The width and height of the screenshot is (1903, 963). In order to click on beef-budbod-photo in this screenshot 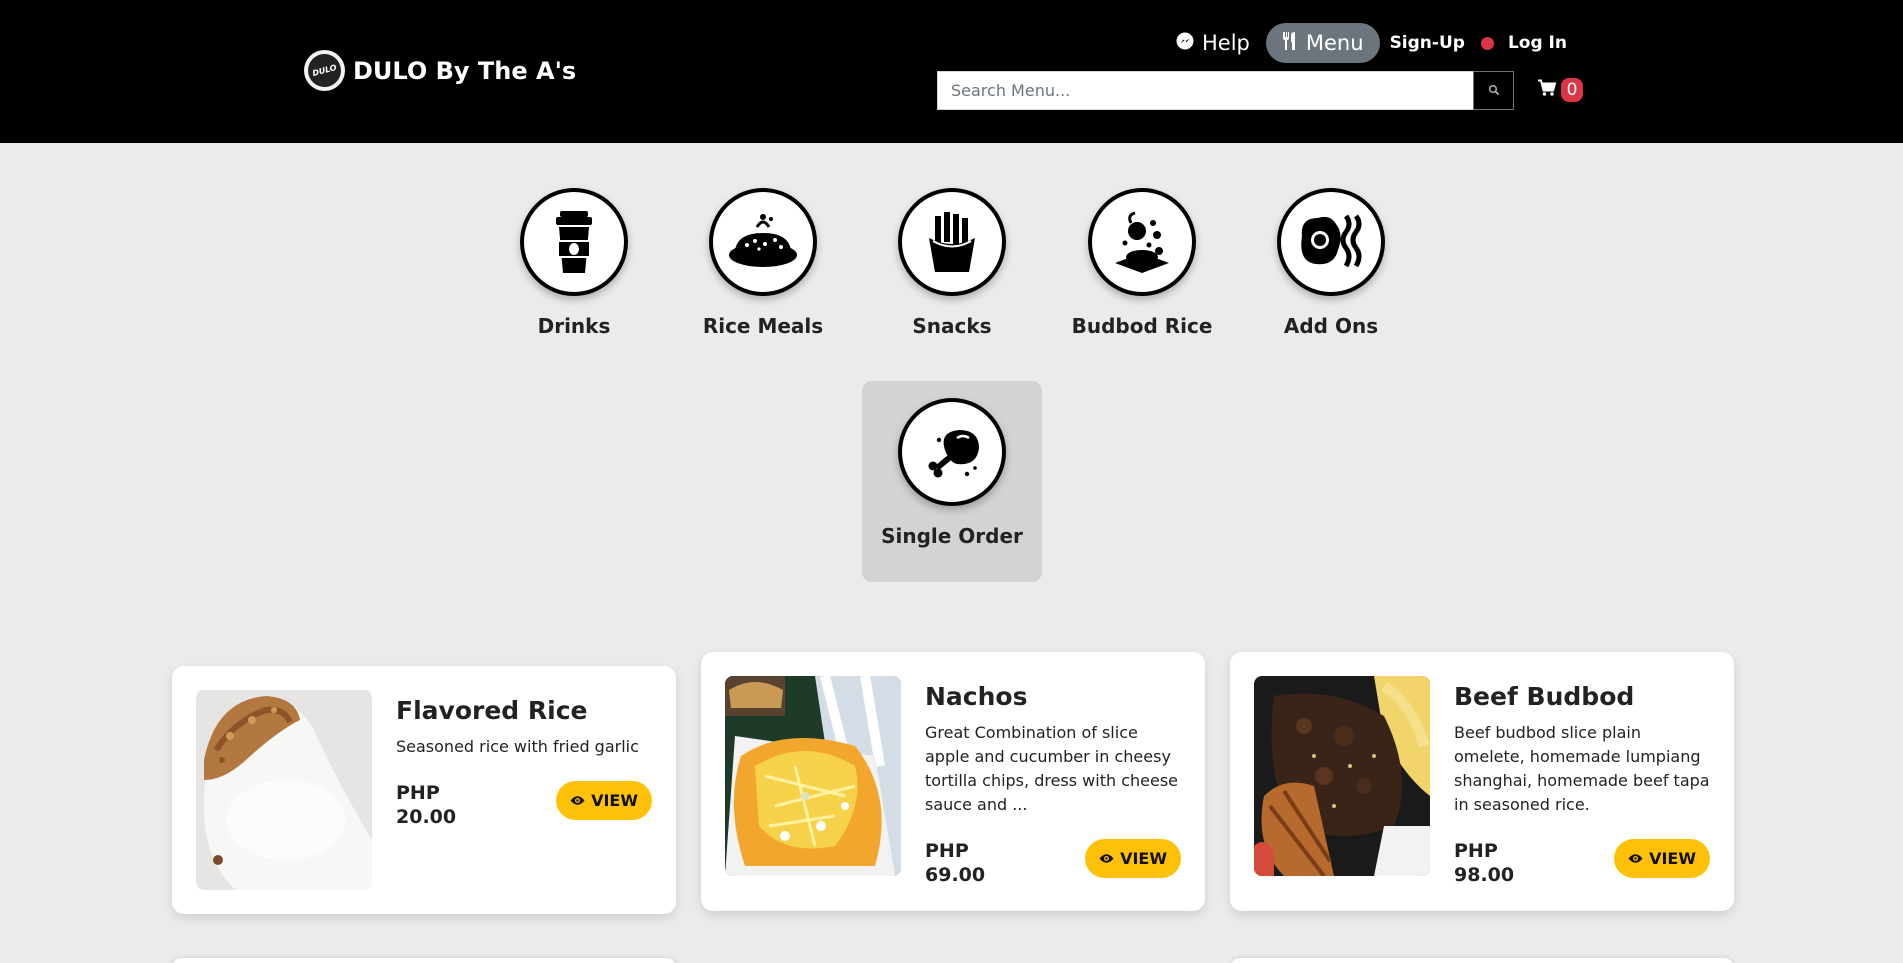, I will do `click(1342, 776)`.